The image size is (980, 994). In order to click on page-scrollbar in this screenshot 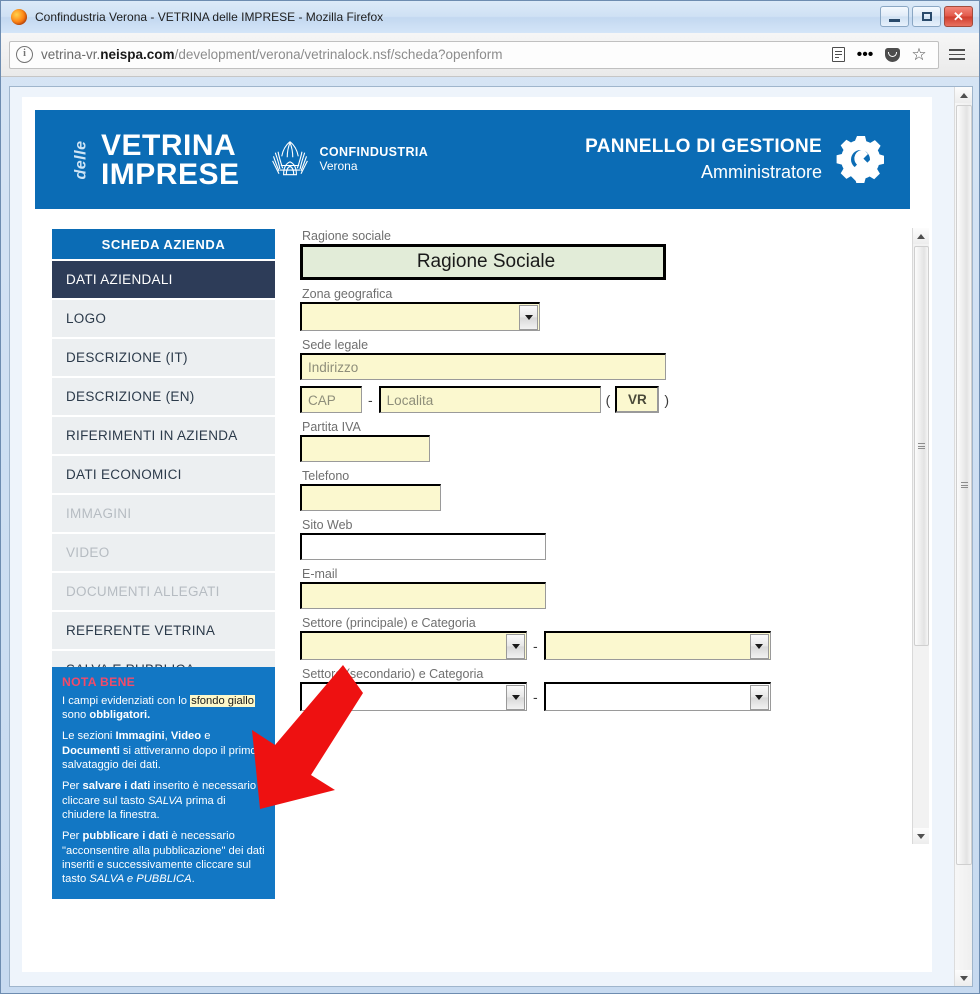, I will do `click(963, 536)`.